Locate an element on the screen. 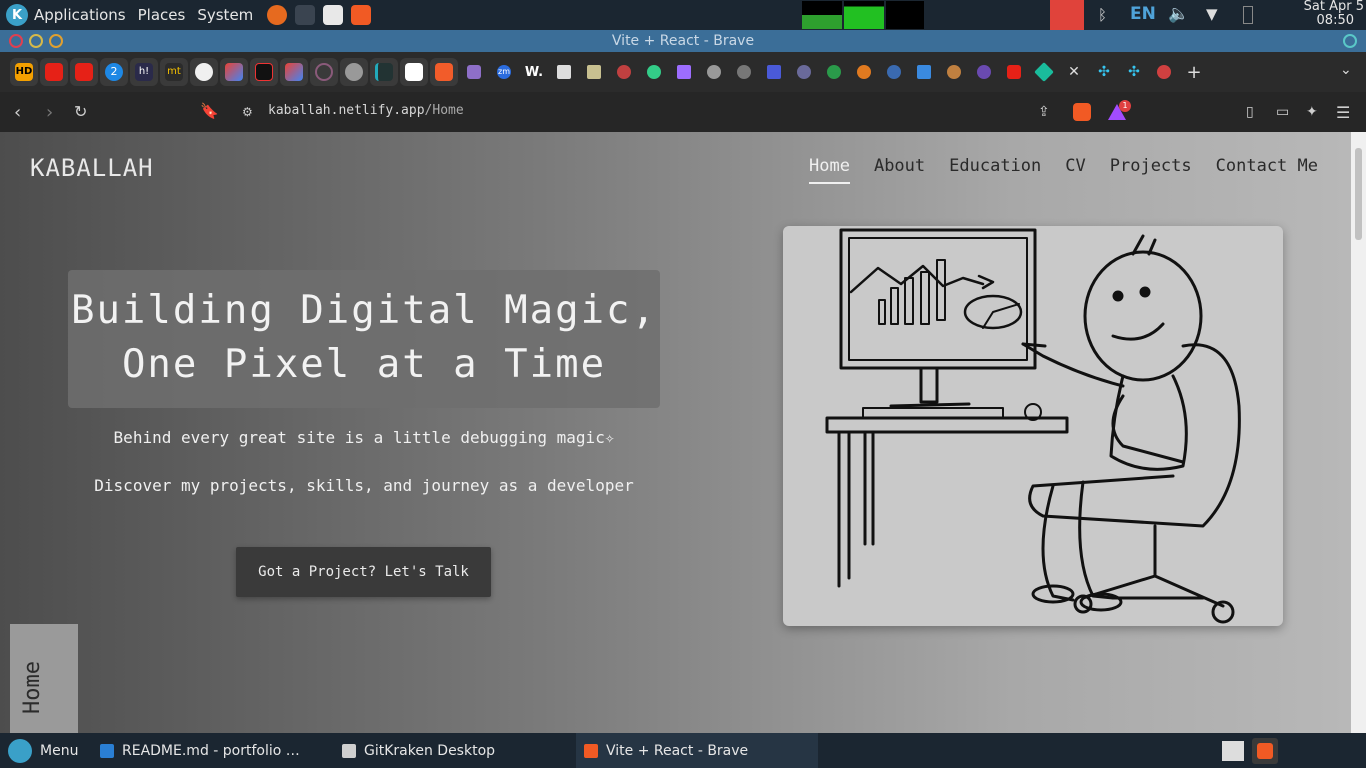  bookmark-github is located at coordinates (204, 72).